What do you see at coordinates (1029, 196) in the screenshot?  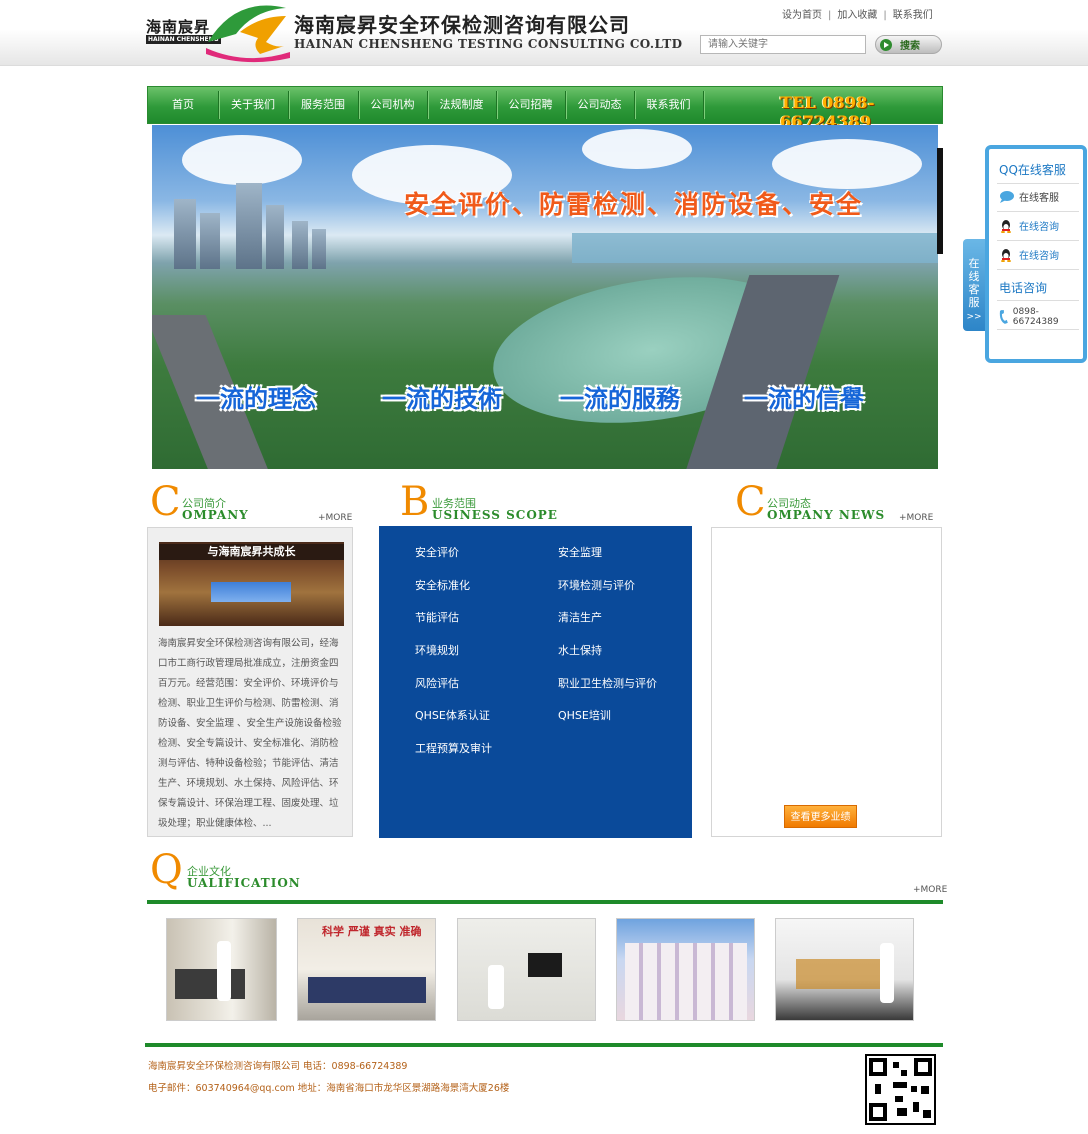 I see `online-service-link: 在线客服` at bounding box center [1029, 196].